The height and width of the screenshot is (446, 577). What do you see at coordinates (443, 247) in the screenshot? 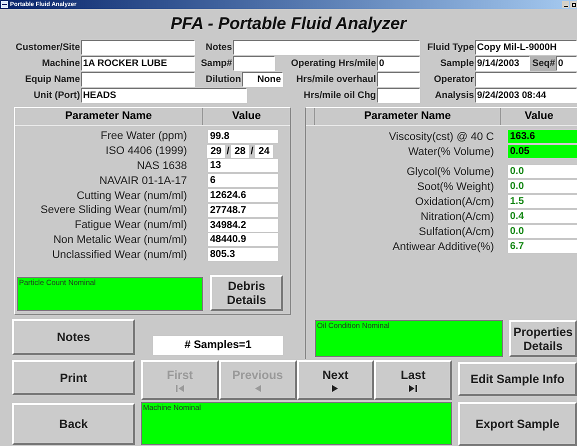
I see `parameter-name: Antiwear Additive(%)` at bounding box center [443, 247].